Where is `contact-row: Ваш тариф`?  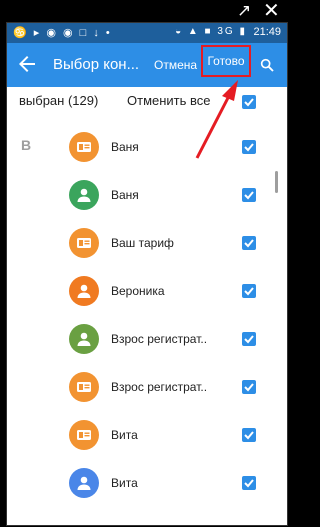
contact-row: Ваш тариф is located at coordinates (147, 243).